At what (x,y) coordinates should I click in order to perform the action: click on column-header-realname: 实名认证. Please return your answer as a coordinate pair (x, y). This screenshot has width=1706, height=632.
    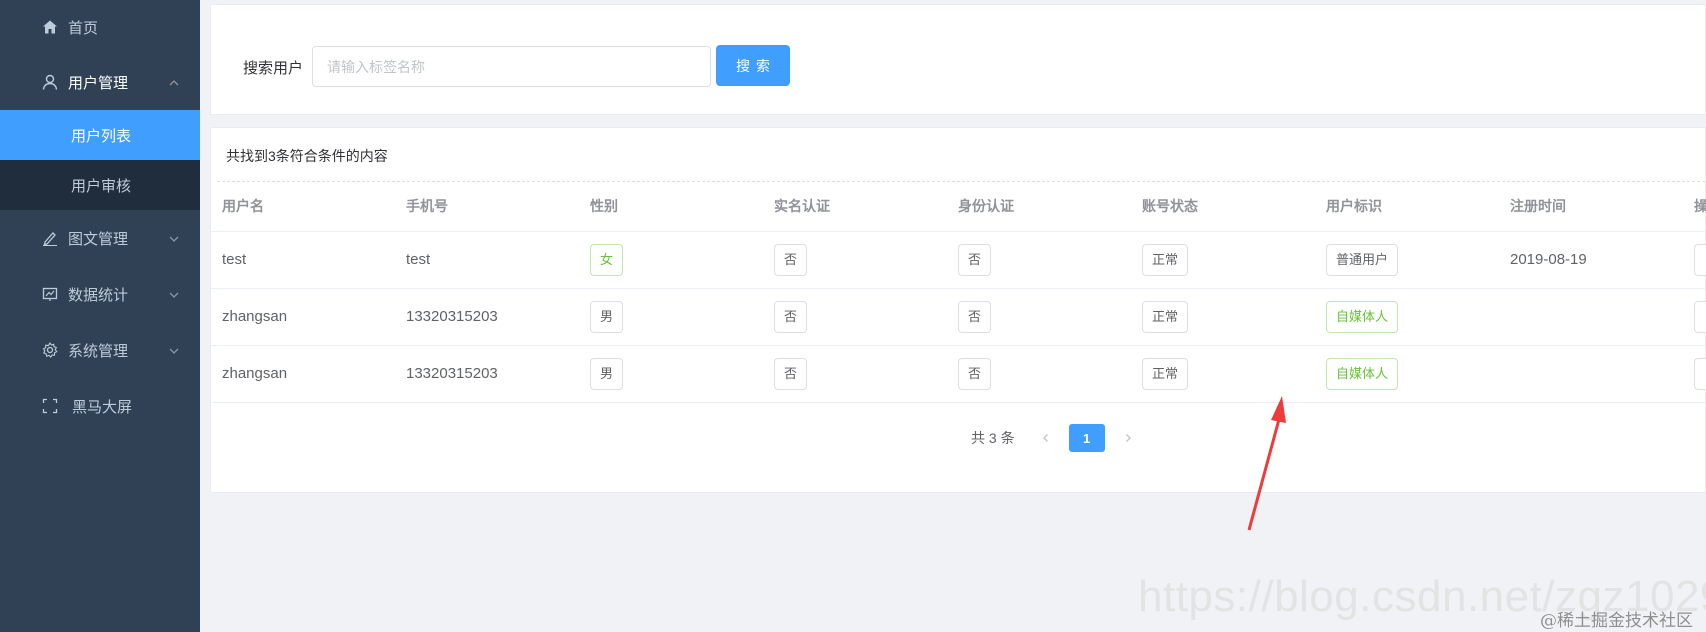
    Looking at the image, I should click on (855, 206).